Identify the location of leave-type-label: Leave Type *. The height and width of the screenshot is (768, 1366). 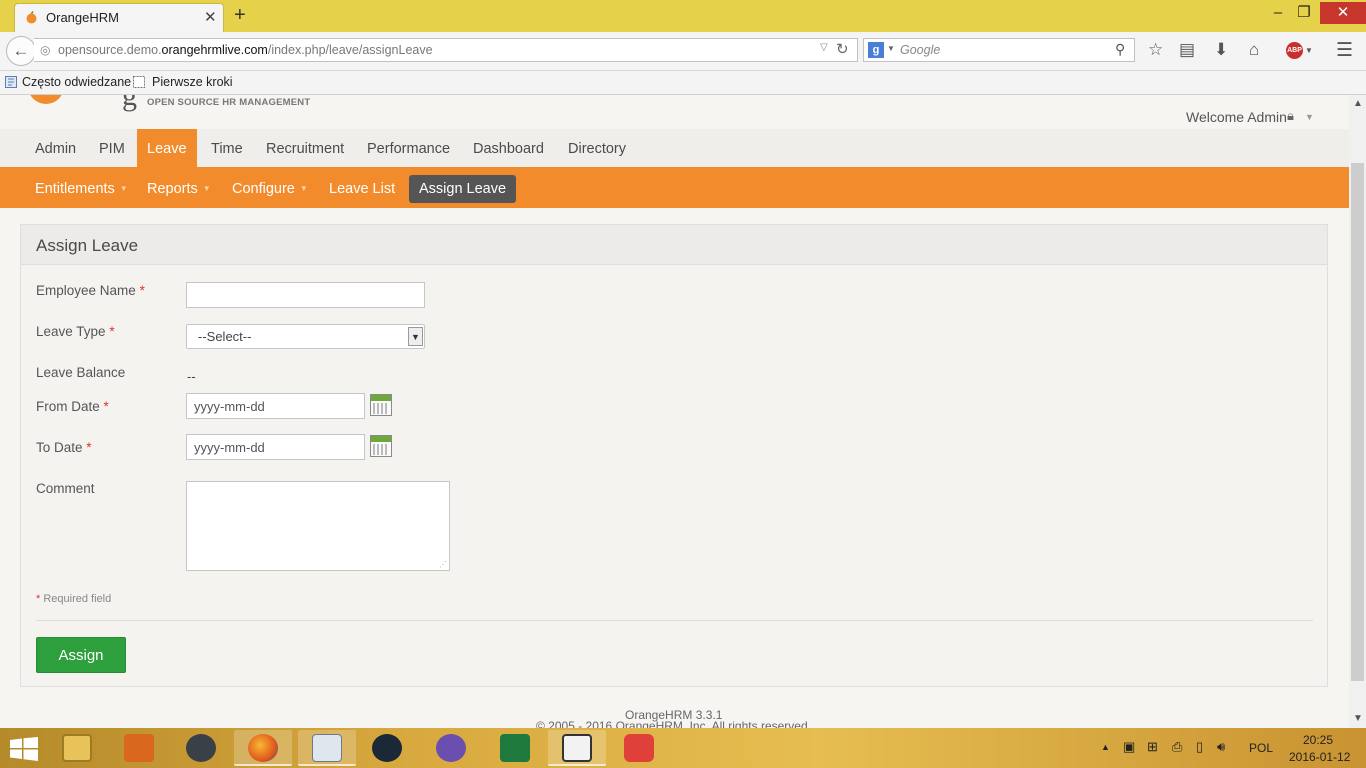
(75, 331).